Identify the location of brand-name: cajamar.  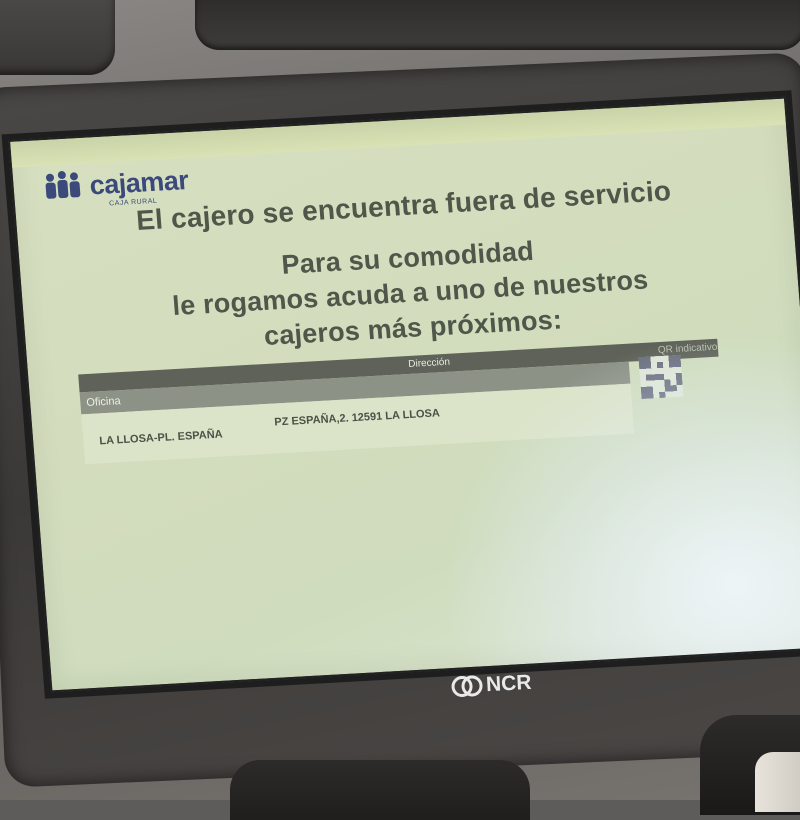
(139, 183).